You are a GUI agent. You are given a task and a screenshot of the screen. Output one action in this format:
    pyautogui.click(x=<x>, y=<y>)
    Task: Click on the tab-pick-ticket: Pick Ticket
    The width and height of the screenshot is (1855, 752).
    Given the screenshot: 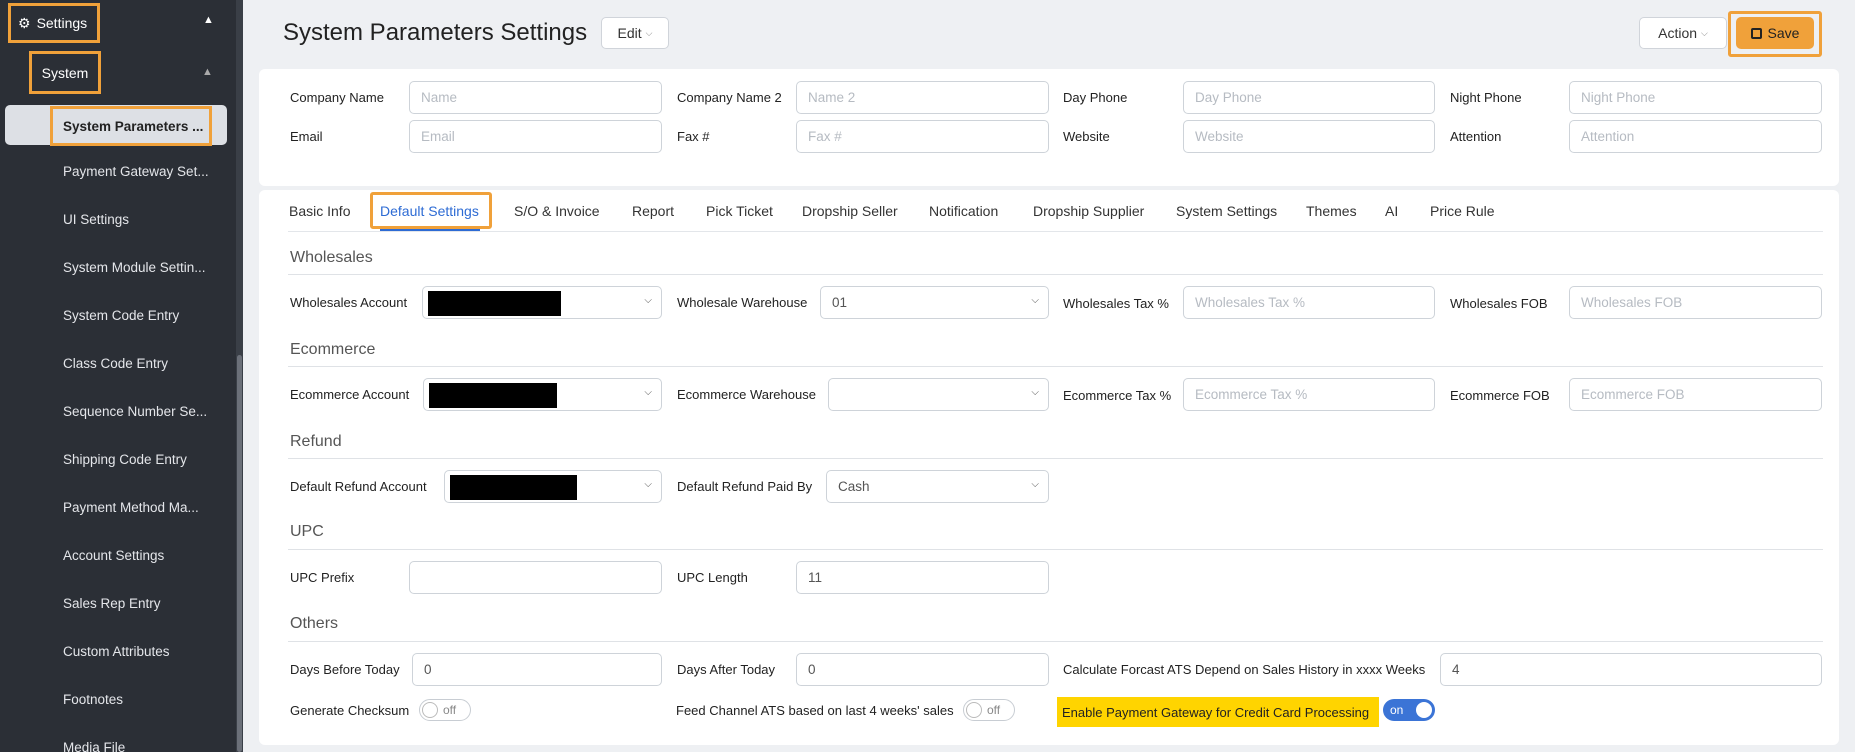 What is the action you would take?
    pyautogui.click(x=739, y=211)
    